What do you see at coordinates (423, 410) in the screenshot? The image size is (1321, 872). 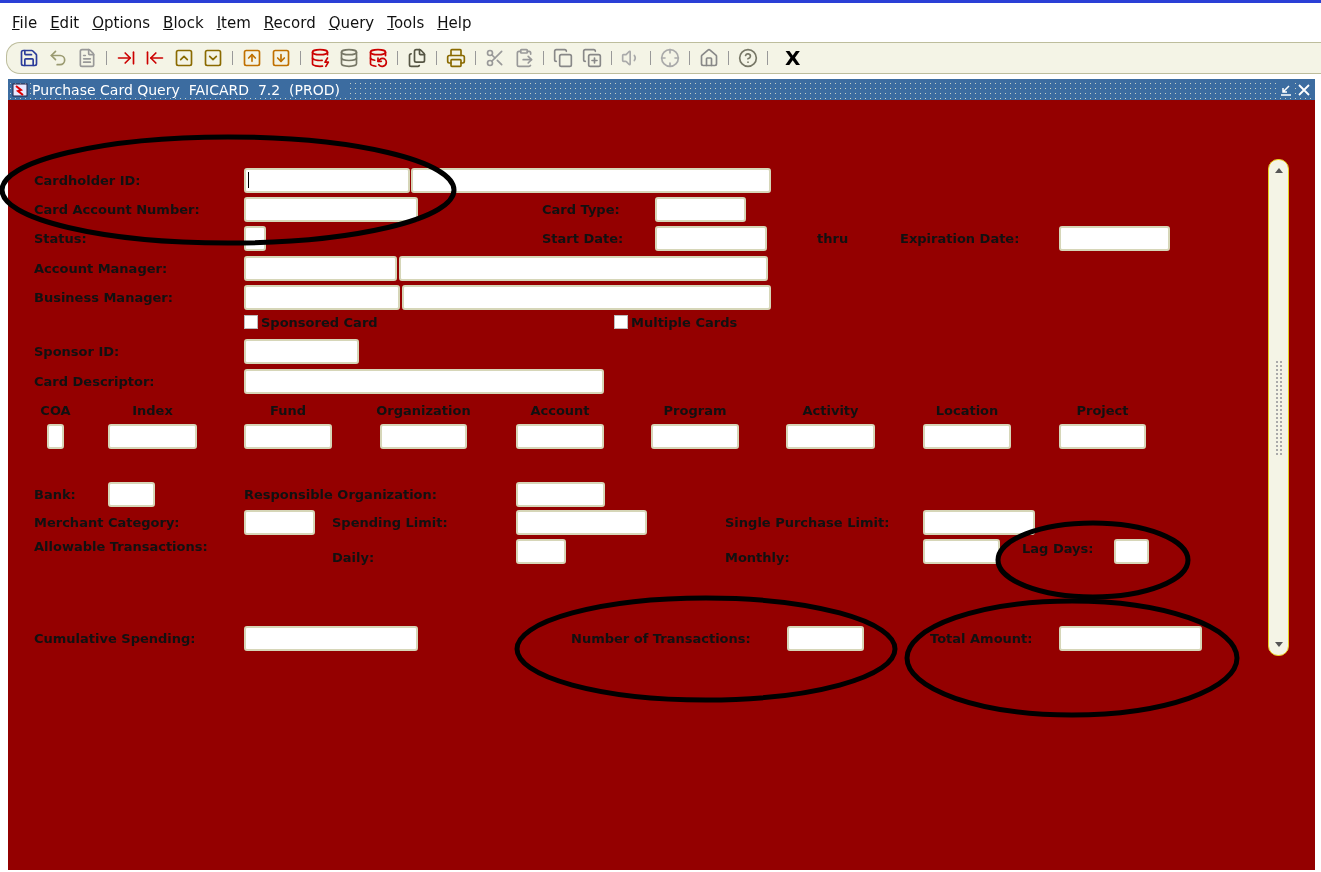 I see `column-header: Organization` at bounding box center [423, 410].